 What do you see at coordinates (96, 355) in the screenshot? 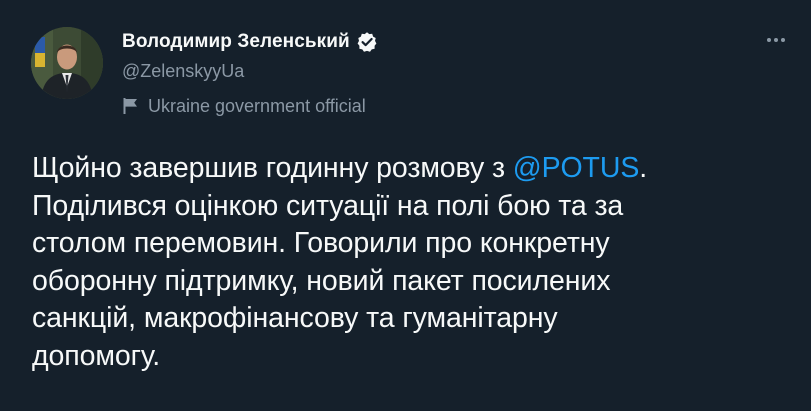
I see `tweet-line-6: допомогу.` at bounding box center [96, 355].